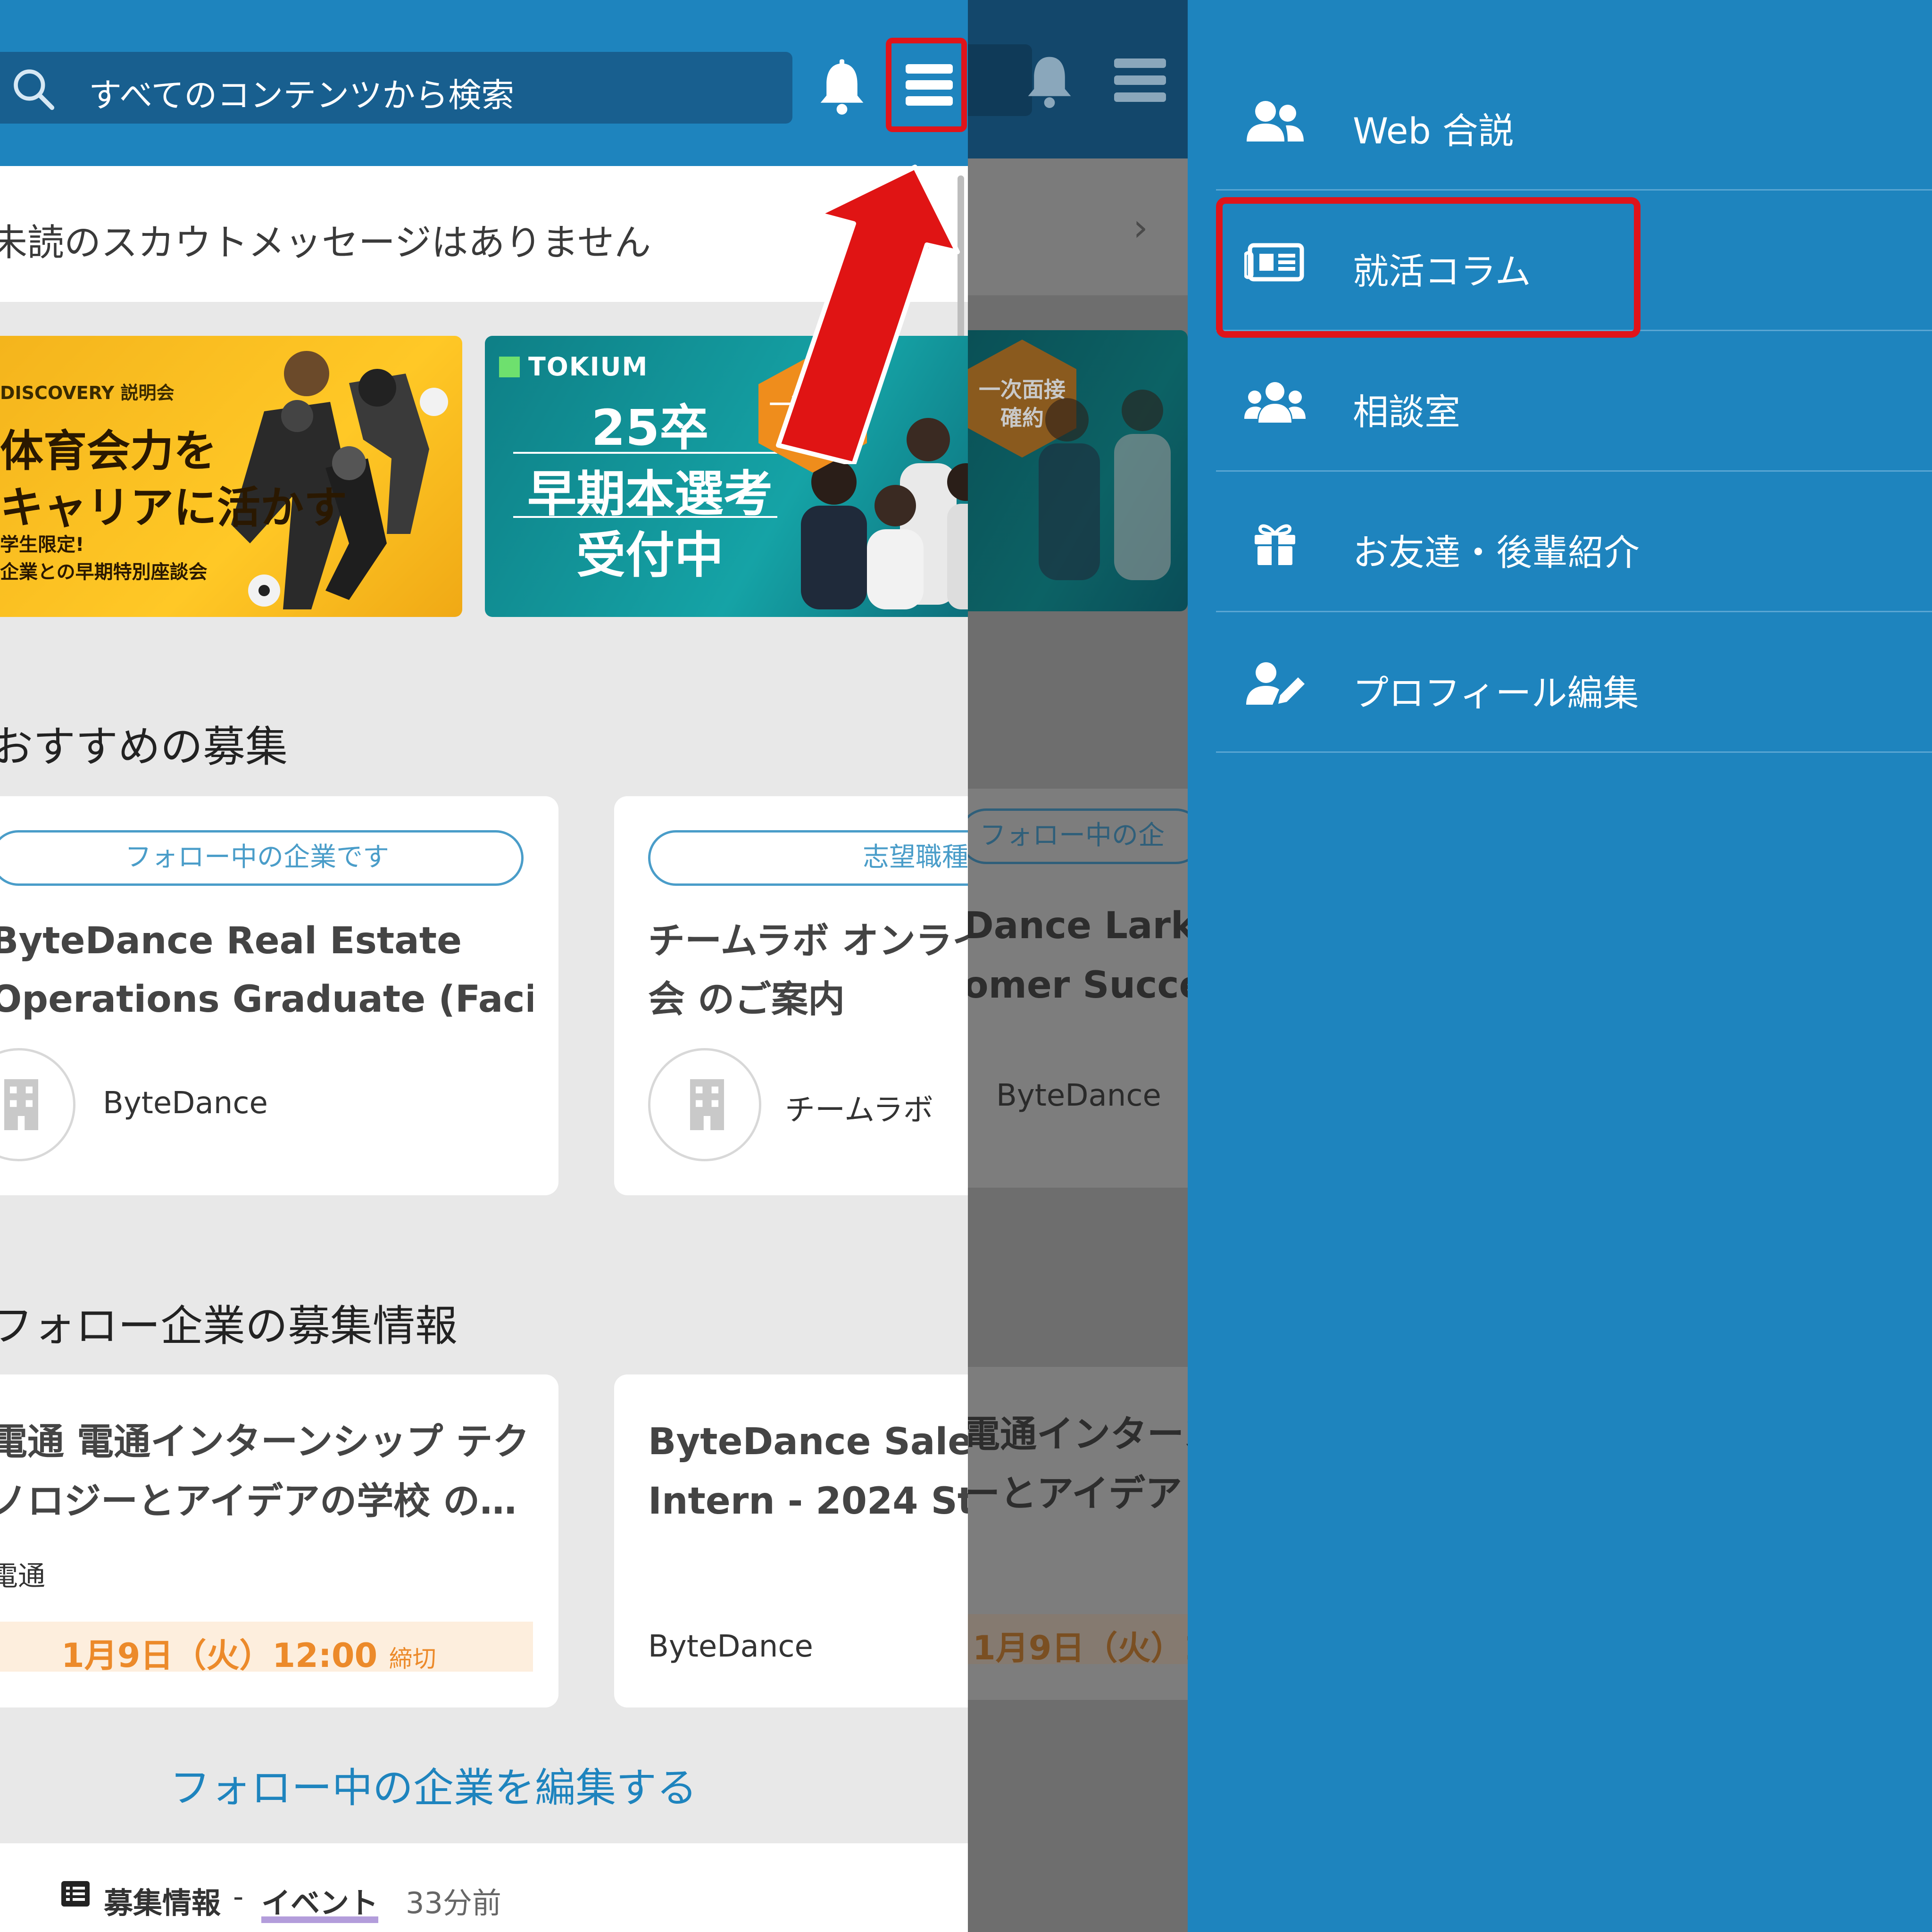 Image resolution: width=1932 pixels, height=1932 pixels. I want to click on people-image, so click(1105, 485).